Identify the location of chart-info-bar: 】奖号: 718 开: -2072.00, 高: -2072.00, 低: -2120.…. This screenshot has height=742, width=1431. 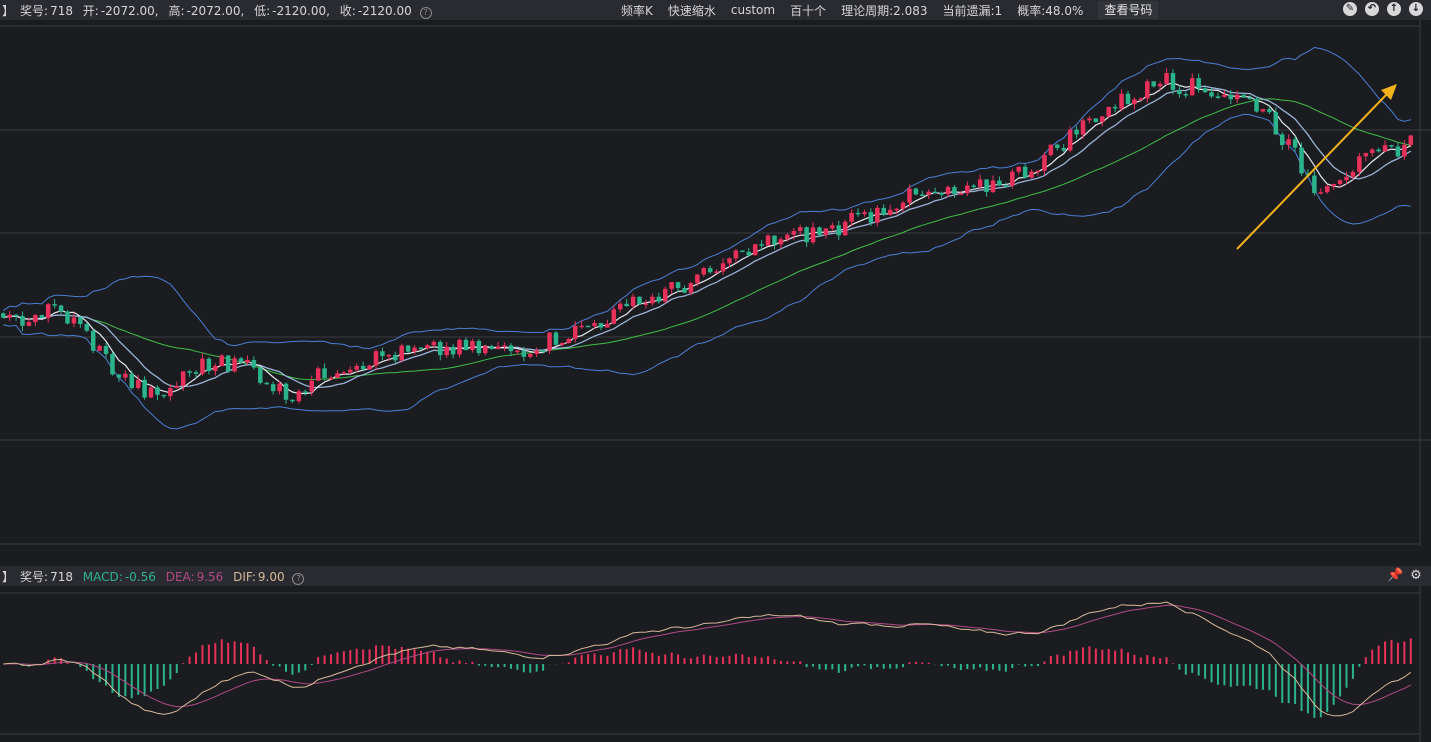
(715, 10).